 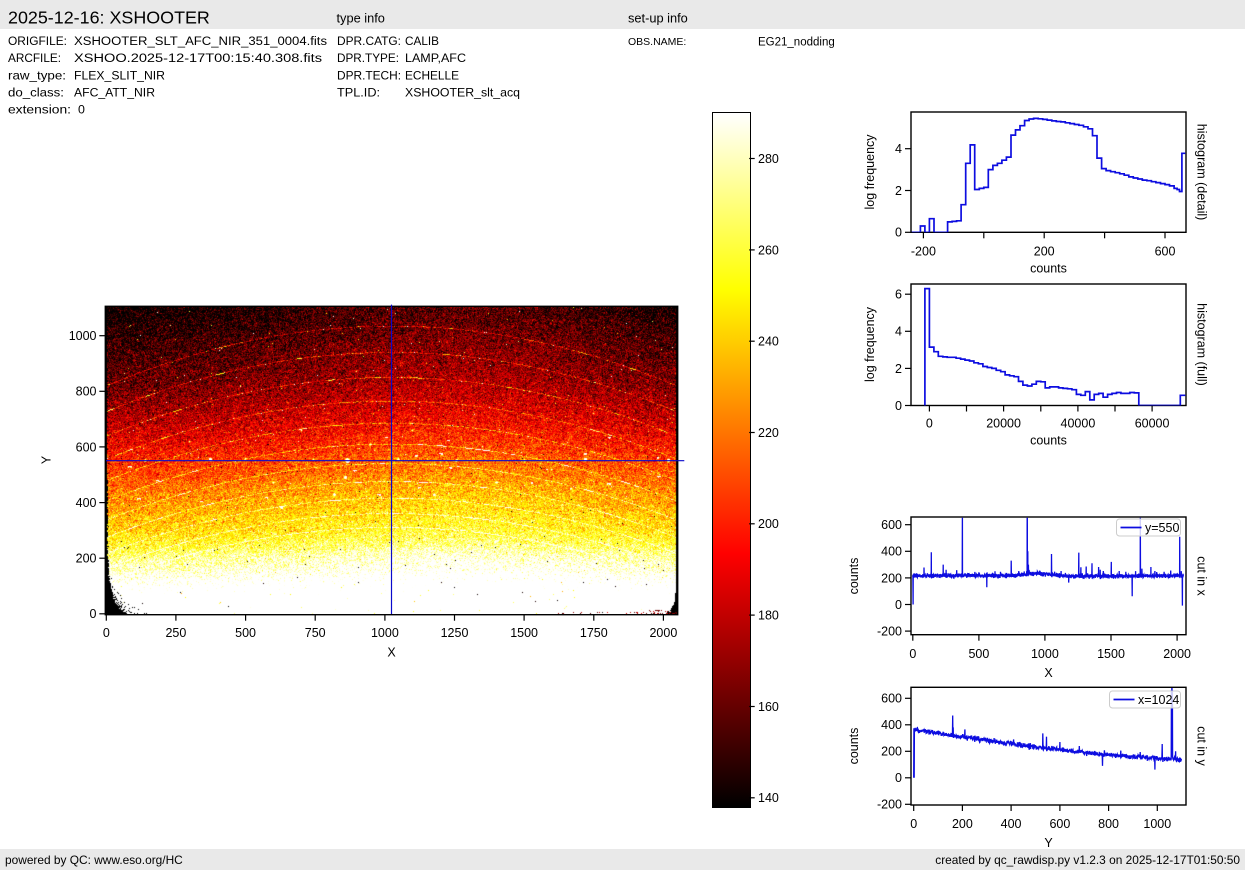 What do you see at coordinates (119, 76) in the screenshot?
I see `svg-text: FLEX_SLIT_NIR` at bounding box center [119, 76].